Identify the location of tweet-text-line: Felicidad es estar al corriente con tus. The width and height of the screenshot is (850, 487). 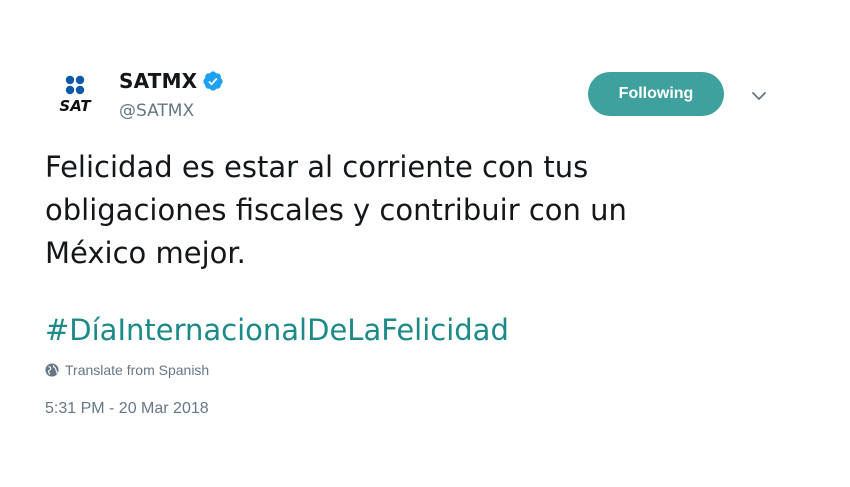
(317, 167).